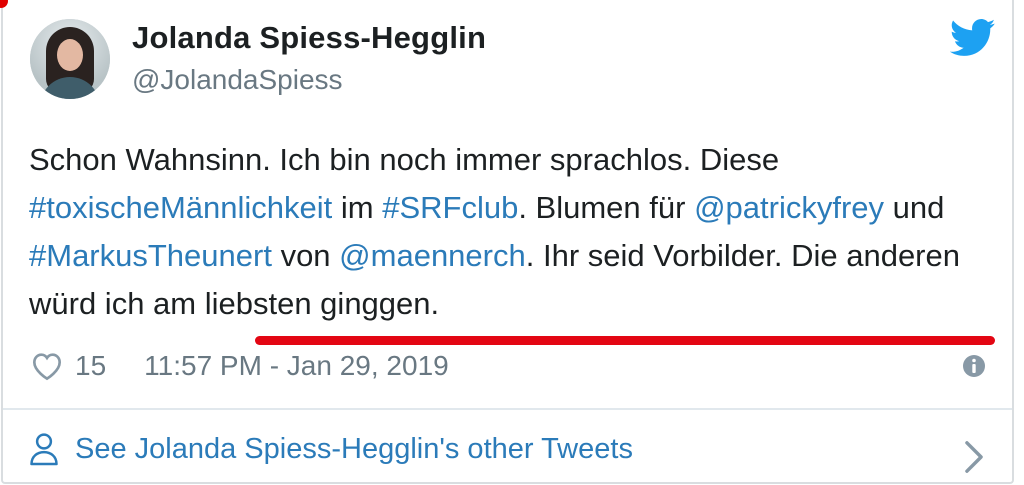 This screenshot has height=485, width=1024. What do you see at coordinates (606, 207) in the screenshot?
I see `tweet-text-segment: . Blumen für` at bounding box center [606, 207].